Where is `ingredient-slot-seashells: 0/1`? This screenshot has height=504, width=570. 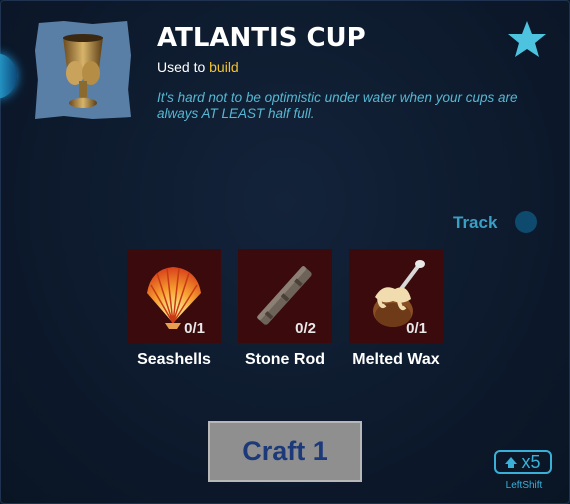
ingredient-slot-seashells: 0/1 is located at coordinates (174, 296).